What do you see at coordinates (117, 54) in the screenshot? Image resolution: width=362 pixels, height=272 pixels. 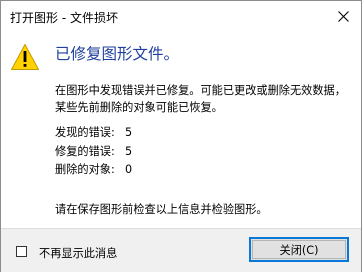 I see `message-heading: 已修复图形文件。` at bounding box center [117, 54].